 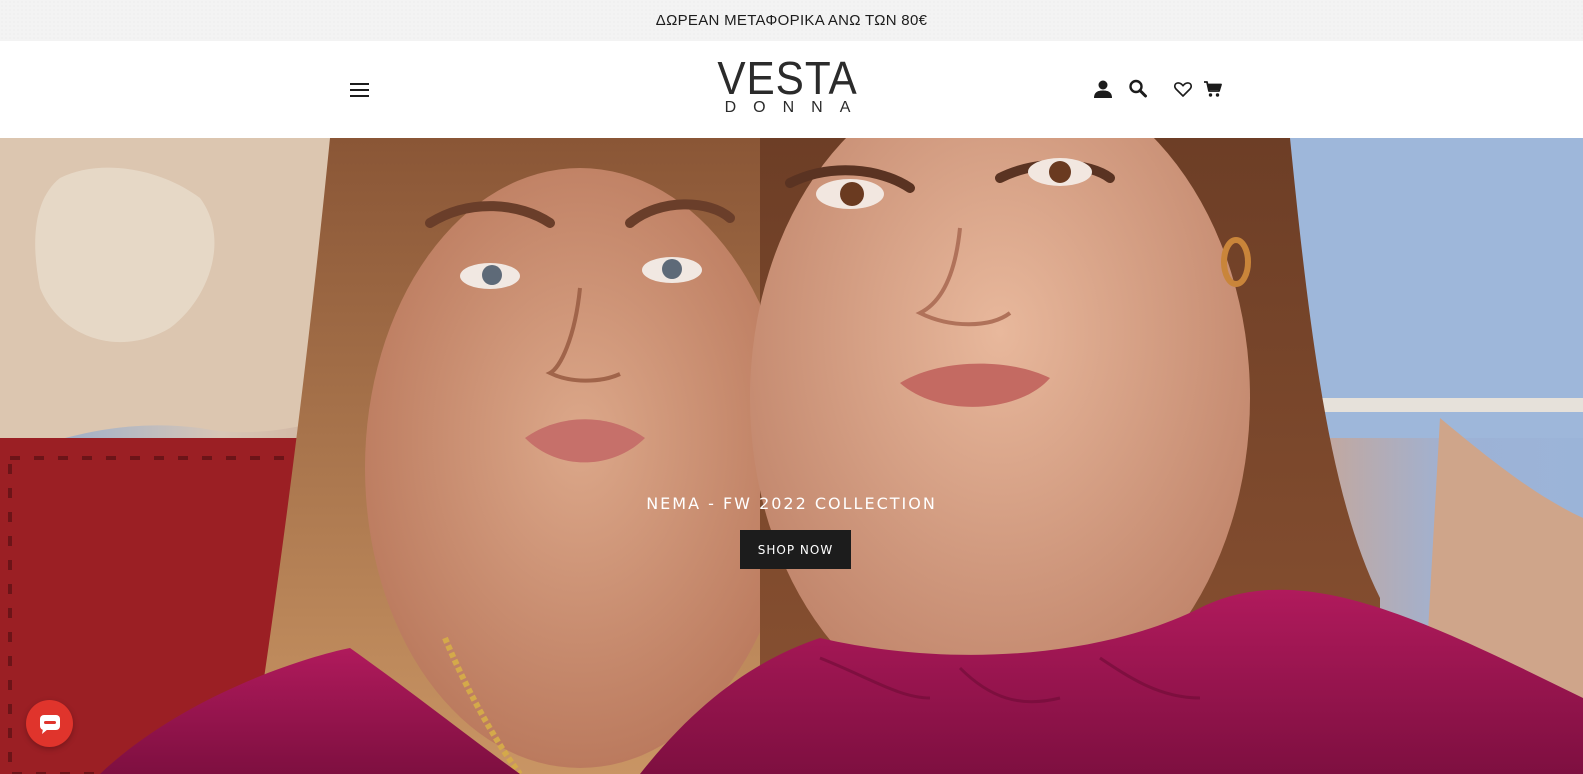 I want to click on chat-bubble-icon, so click(x=49, y=723).